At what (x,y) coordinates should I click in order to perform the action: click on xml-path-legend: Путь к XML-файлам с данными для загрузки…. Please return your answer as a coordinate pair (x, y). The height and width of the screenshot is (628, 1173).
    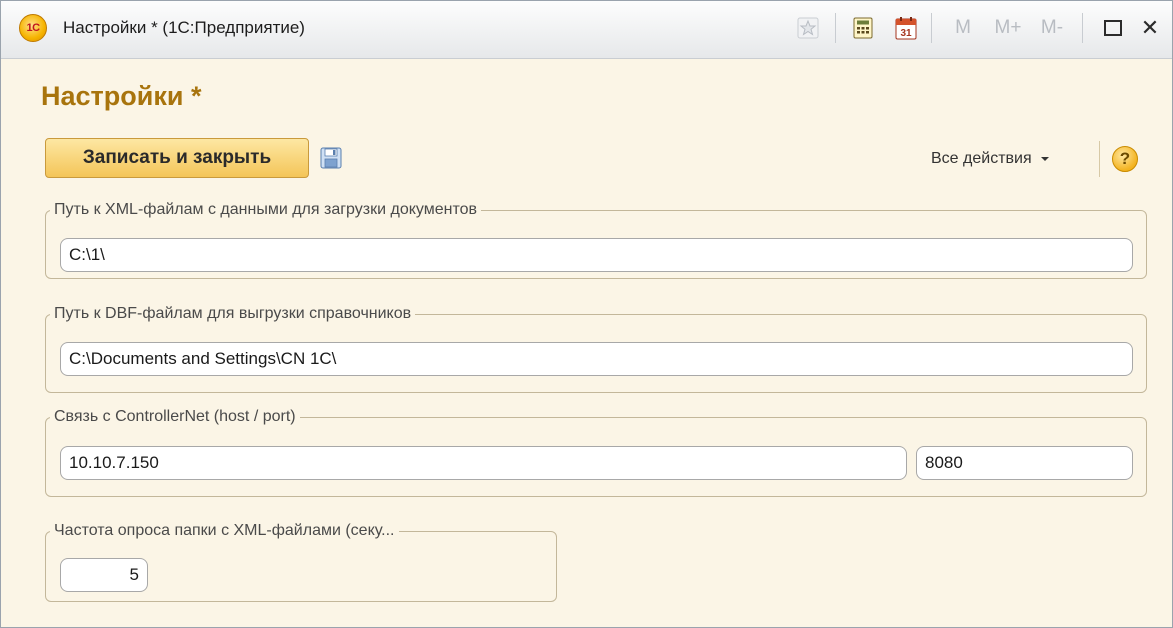
    Looking at the image, I should click on (265, 209).